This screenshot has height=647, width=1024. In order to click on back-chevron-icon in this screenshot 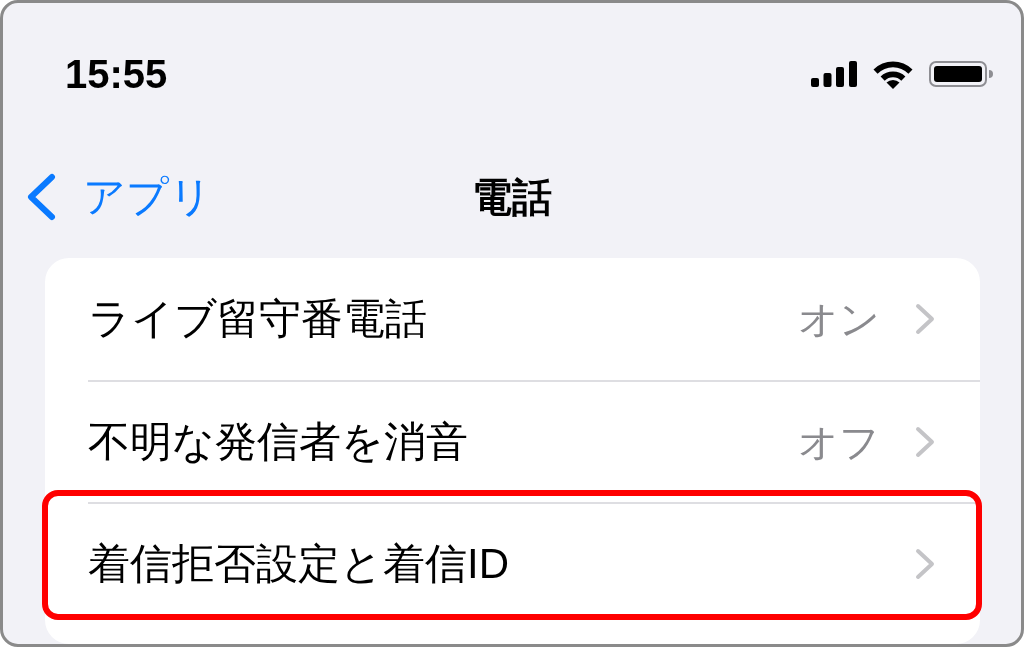, I will do `click(41, 197)`.